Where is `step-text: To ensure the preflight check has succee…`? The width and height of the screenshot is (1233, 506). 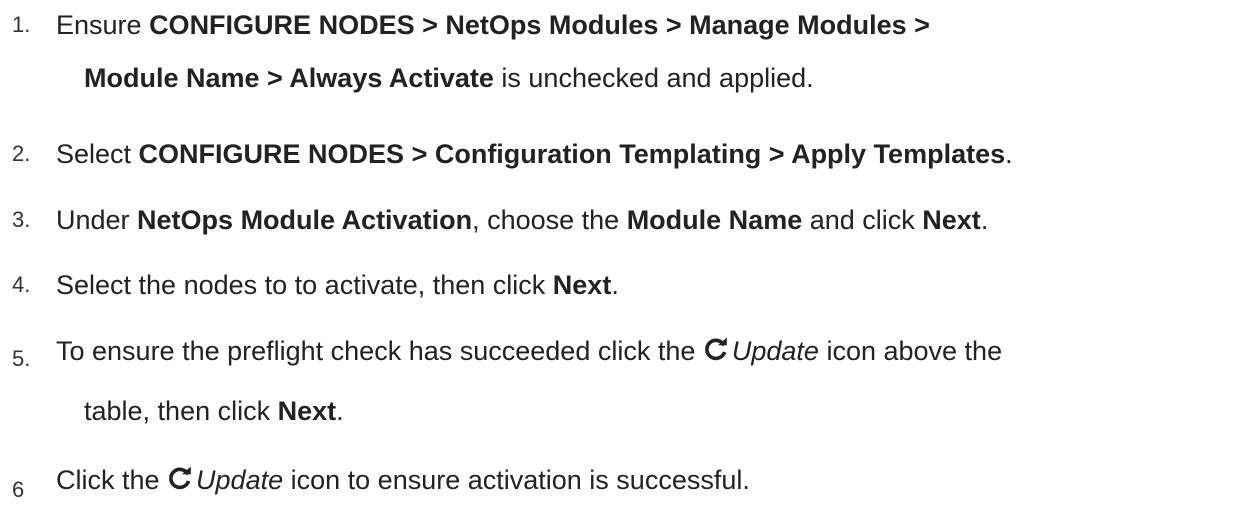 step-text: To ensure the preflight check has succee… is located at coordinates (529, 351).